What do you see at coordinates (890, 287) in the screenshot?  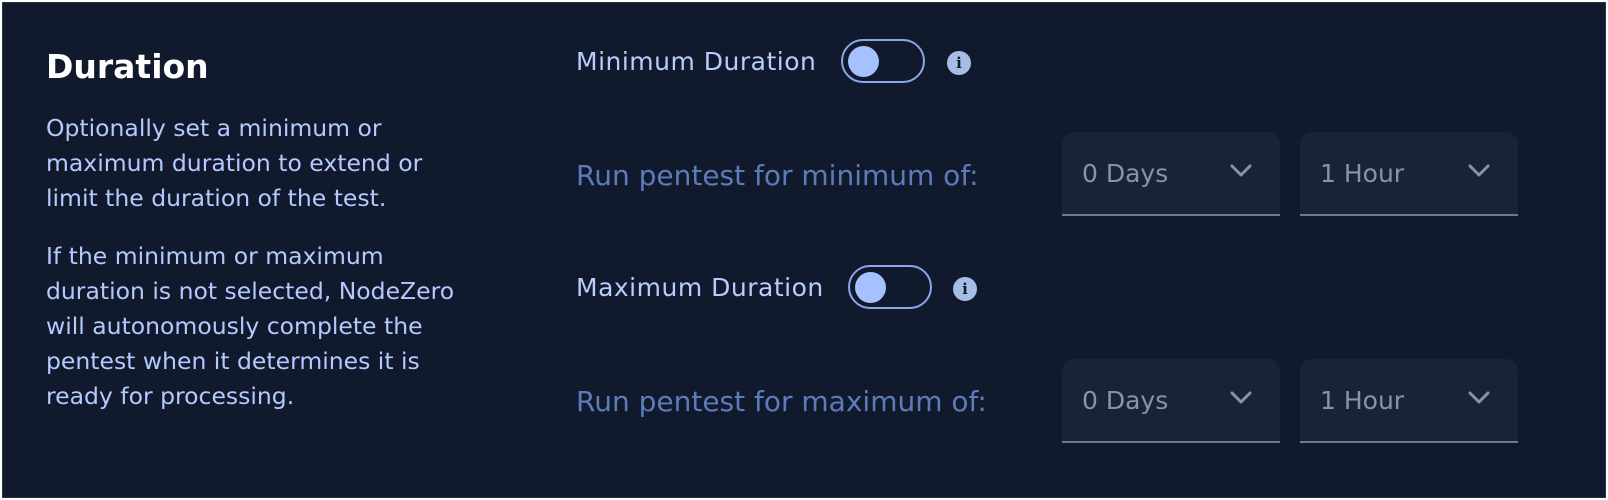 I see `maximum-duration-toggle` at bounding box center [890, 287].